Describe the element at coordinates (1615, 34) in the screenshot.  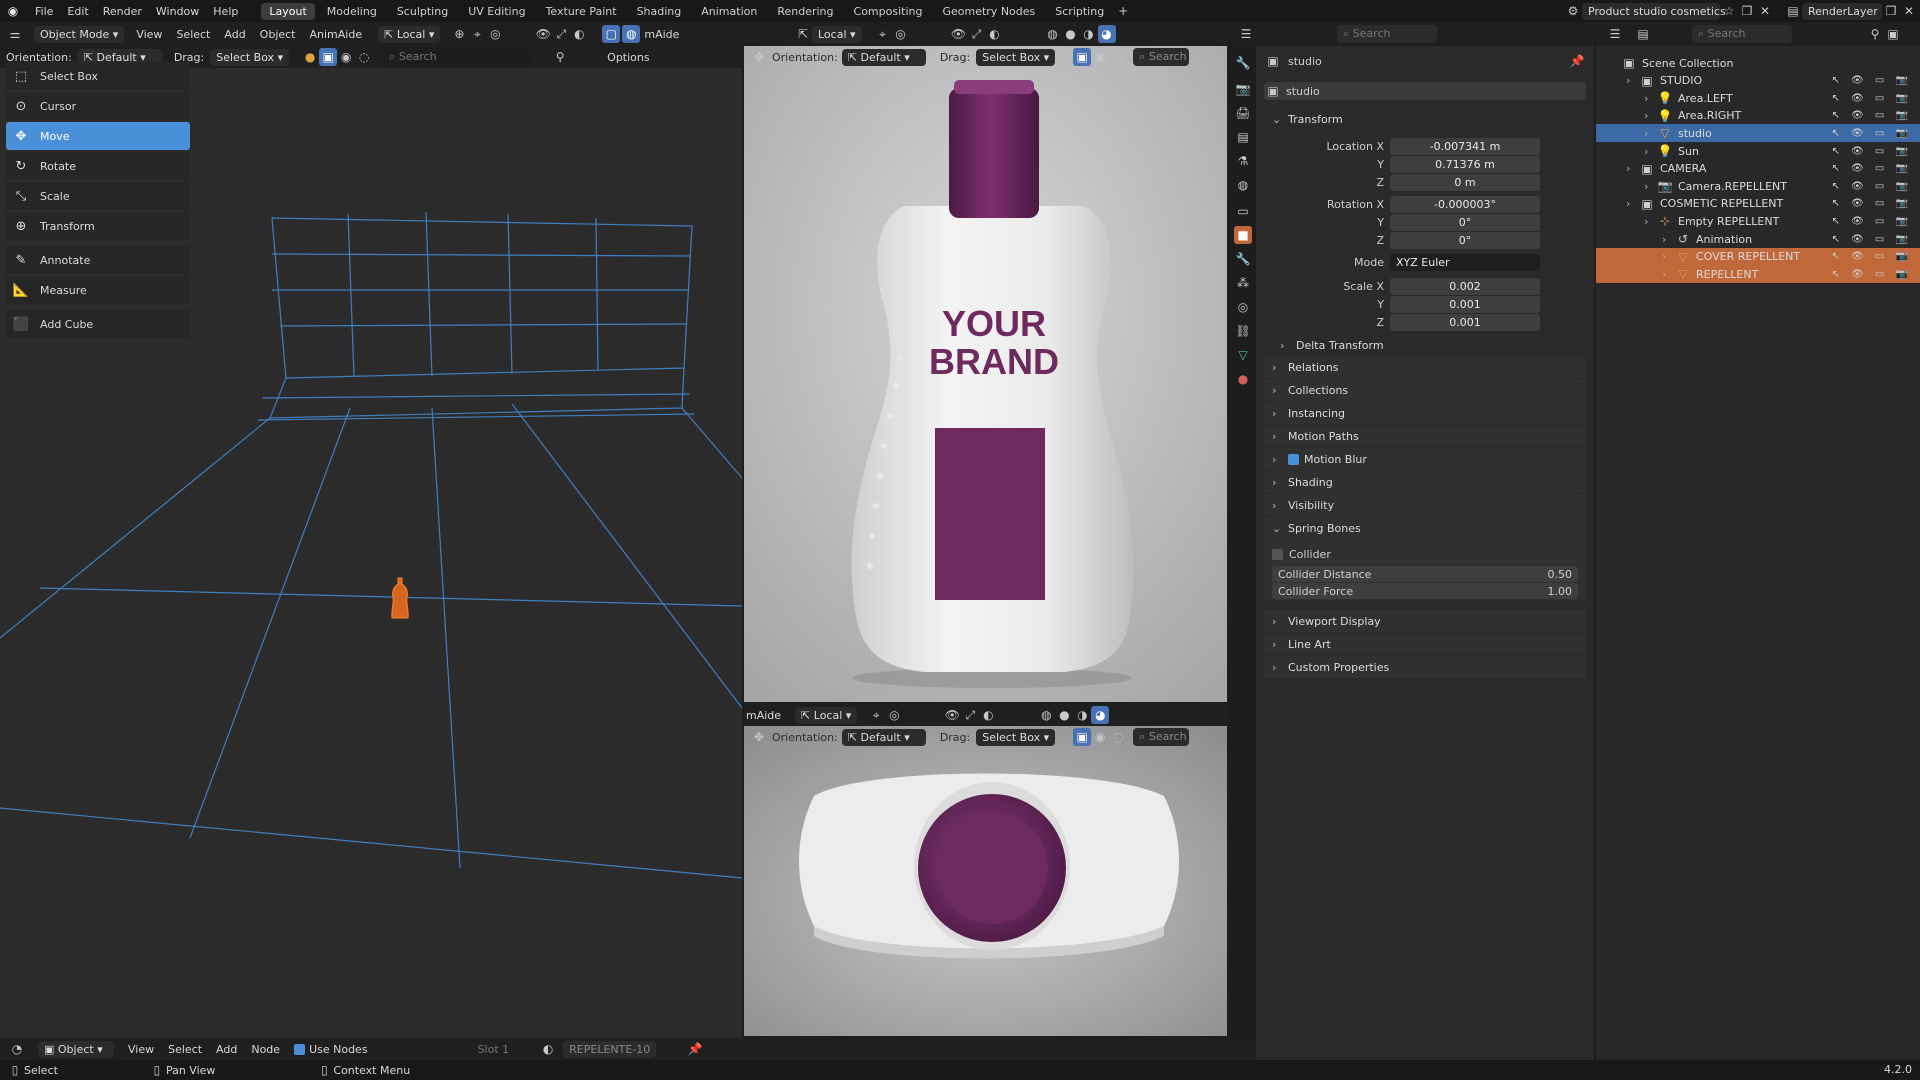
I see `outliner-editor-icon: ☰` at that location.